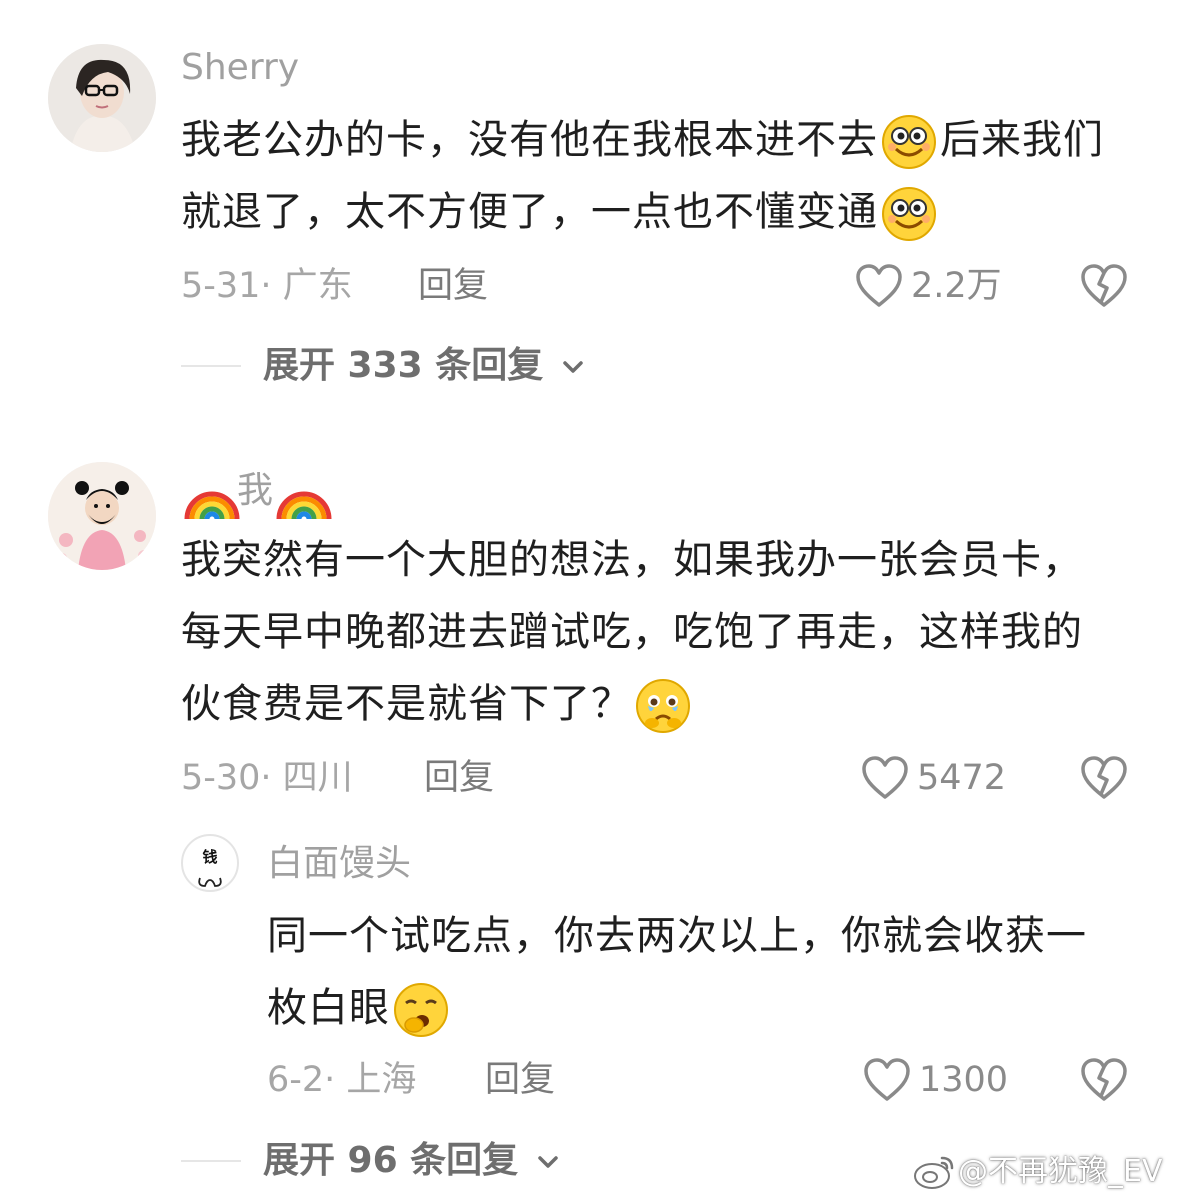 The height and width of the screenshot is (1202, 1179). What do you see at coordinates (663, 706) in the screenshot?
I see `holding-back-tears-emoji-icon` at bounding box center [663, 706].